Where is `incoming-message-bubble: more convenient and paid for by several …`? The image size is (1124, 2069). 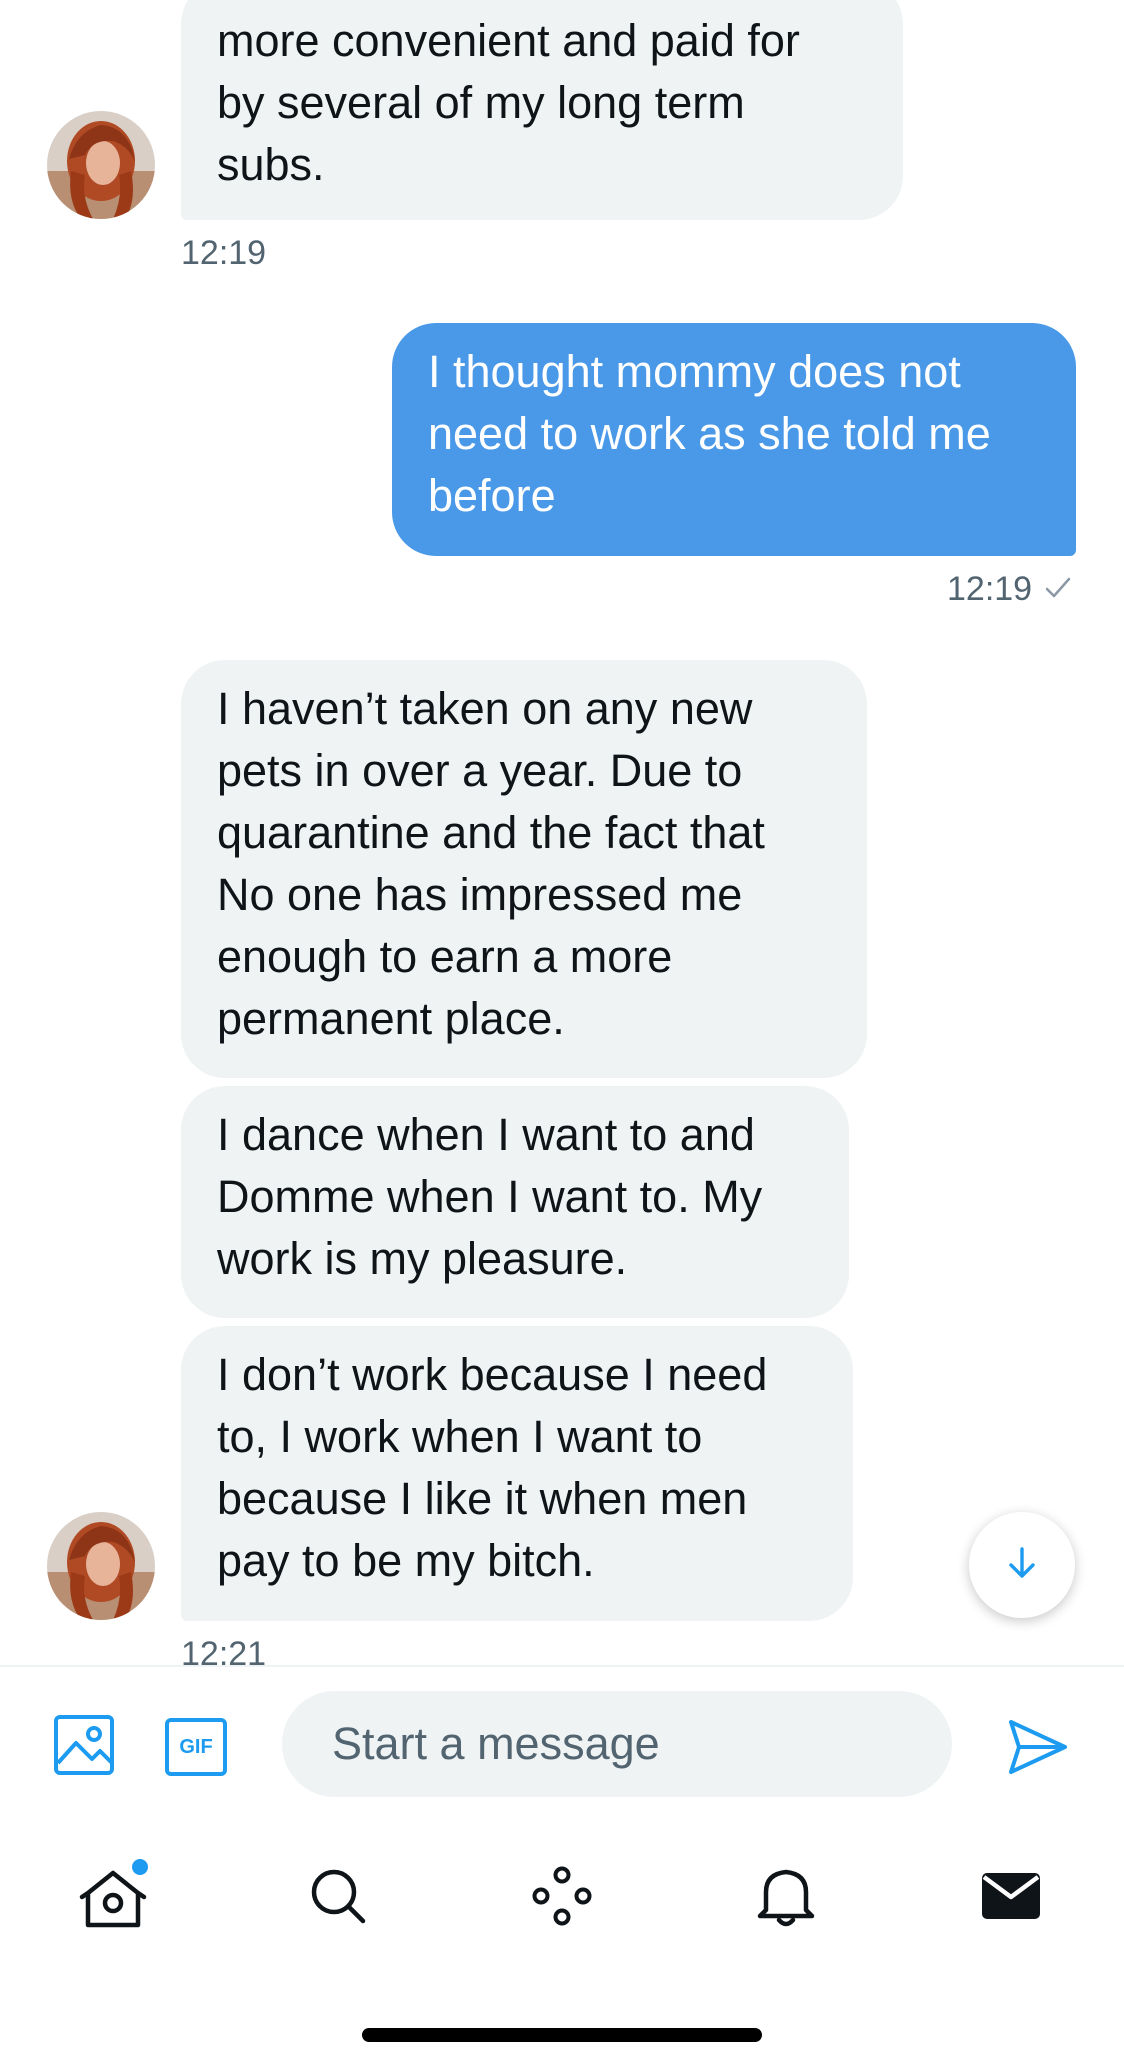
incoming-message-bubble: more convenient and paid for by several … is located at coordinates (542, 110).